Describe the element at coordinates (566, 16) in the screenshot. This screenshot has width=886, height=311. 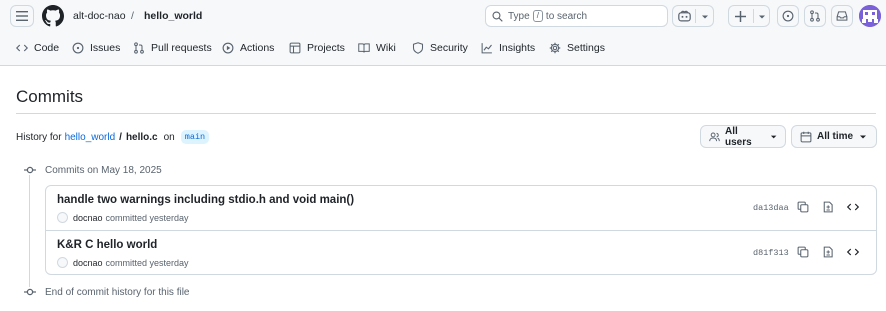
I see `search-suffix: to search` at that location.